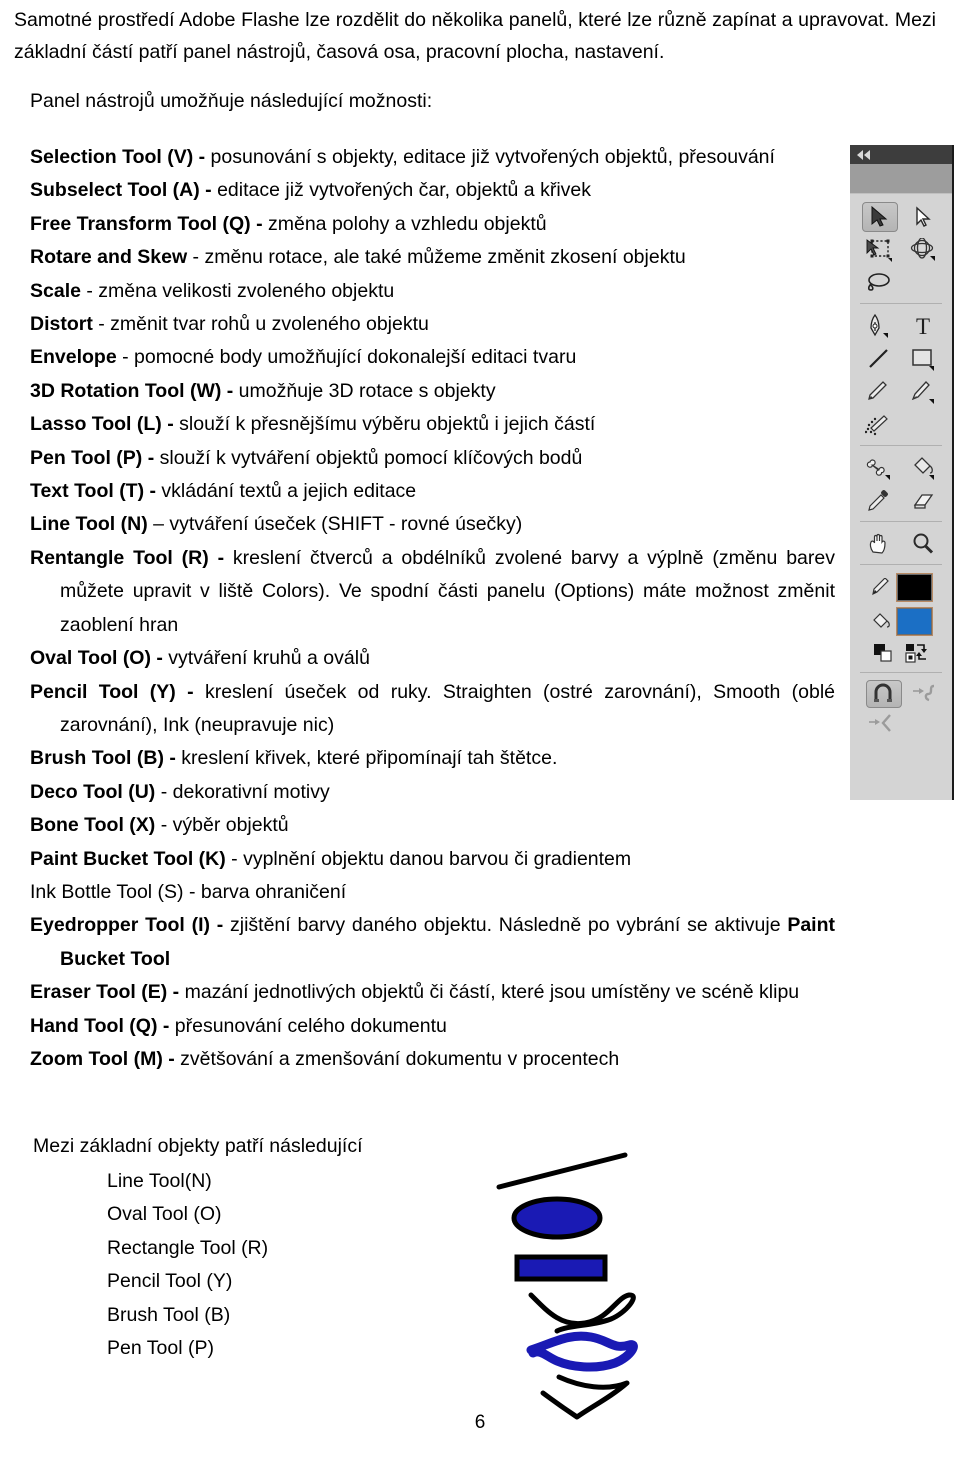 Image resolution: width=960 pixels, height=1467 pixels. I want to click on tool-description: - změnit tvar rohů u zvoleného objektu, so click(260, 324).